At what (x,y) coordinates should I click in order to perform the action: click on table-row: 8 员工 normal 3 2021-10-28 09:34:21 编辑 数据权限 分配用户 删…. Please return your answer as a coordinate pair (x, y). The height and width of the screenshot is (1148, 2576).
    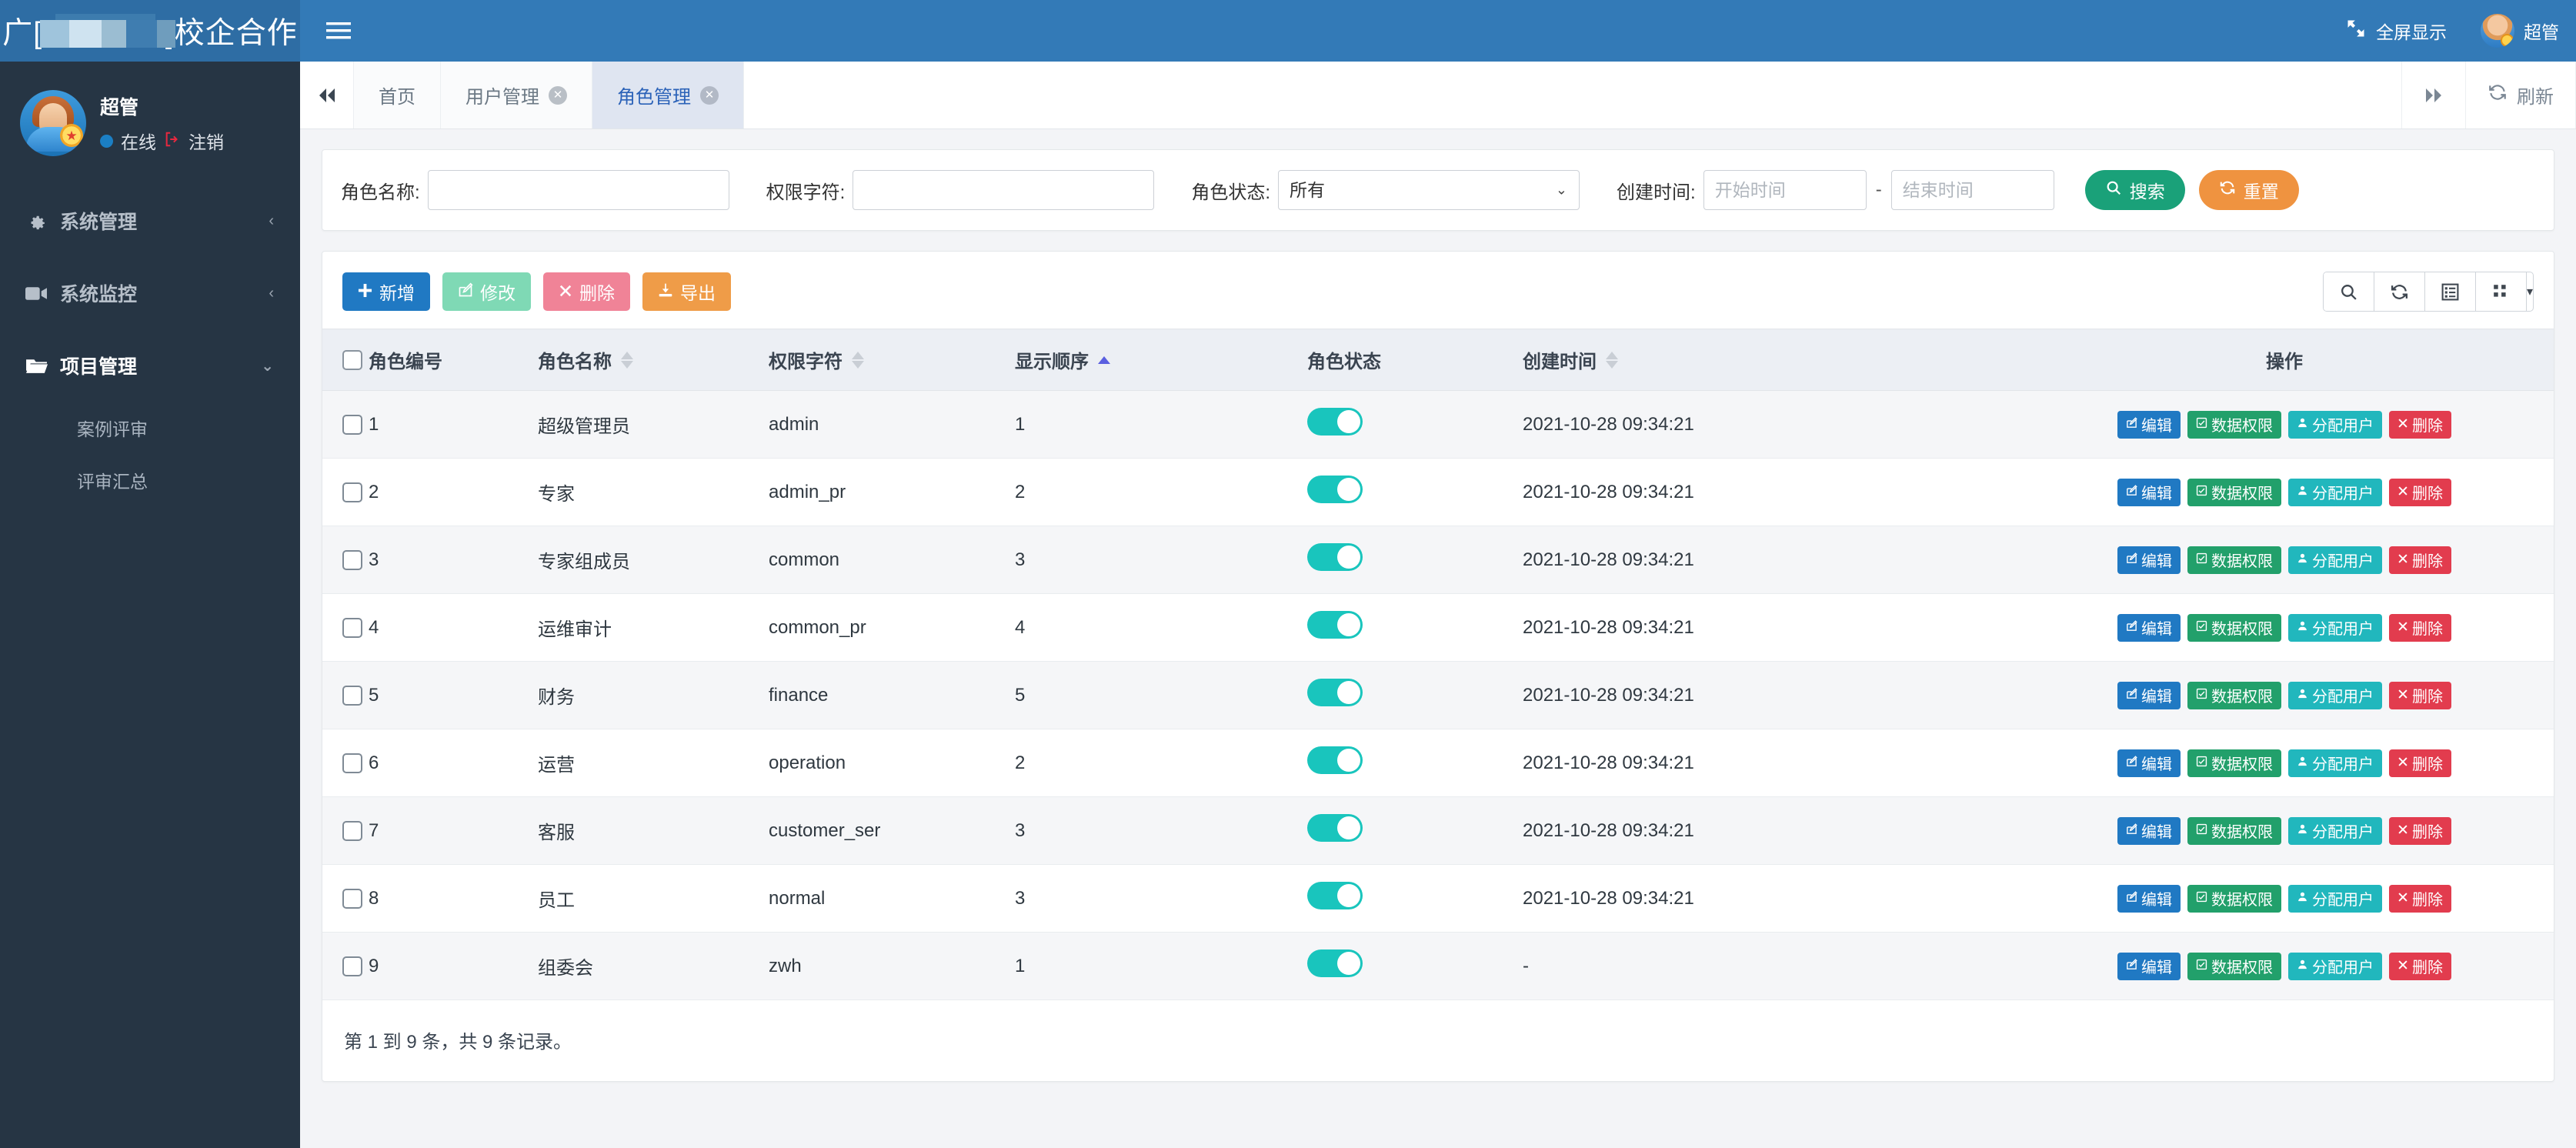
    Looking at the image, I should click on (1438, 898).